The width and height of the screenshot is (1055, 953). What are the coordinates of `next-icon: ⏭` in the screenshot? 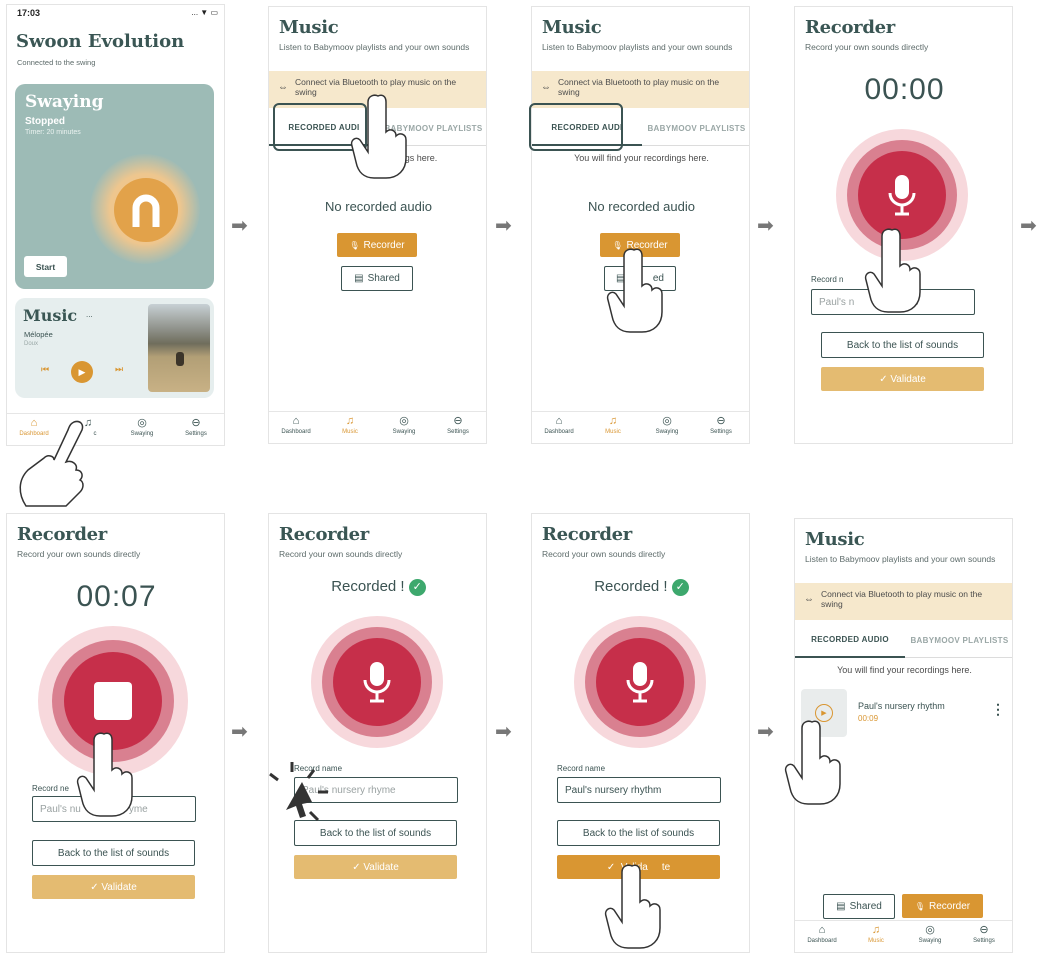 It's located at (119, 369).